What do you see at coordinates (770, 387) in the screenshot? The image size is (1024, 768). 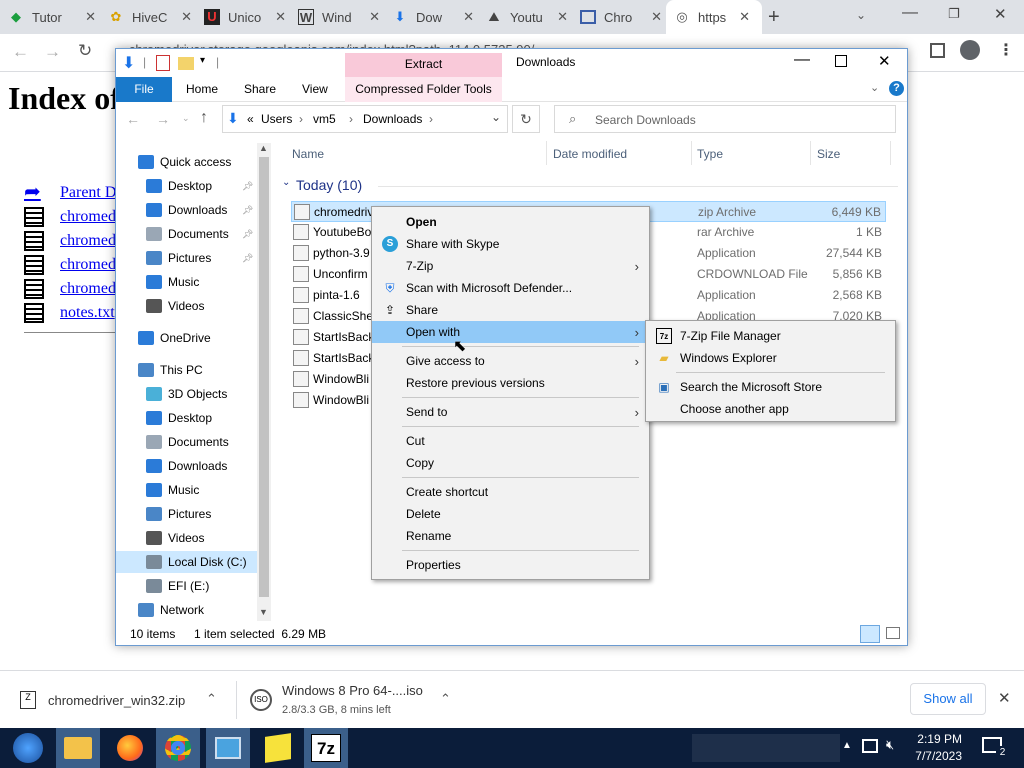 I see `menu-item: ▣ Search the Microsoft Store` at bounding box center [770, 387].